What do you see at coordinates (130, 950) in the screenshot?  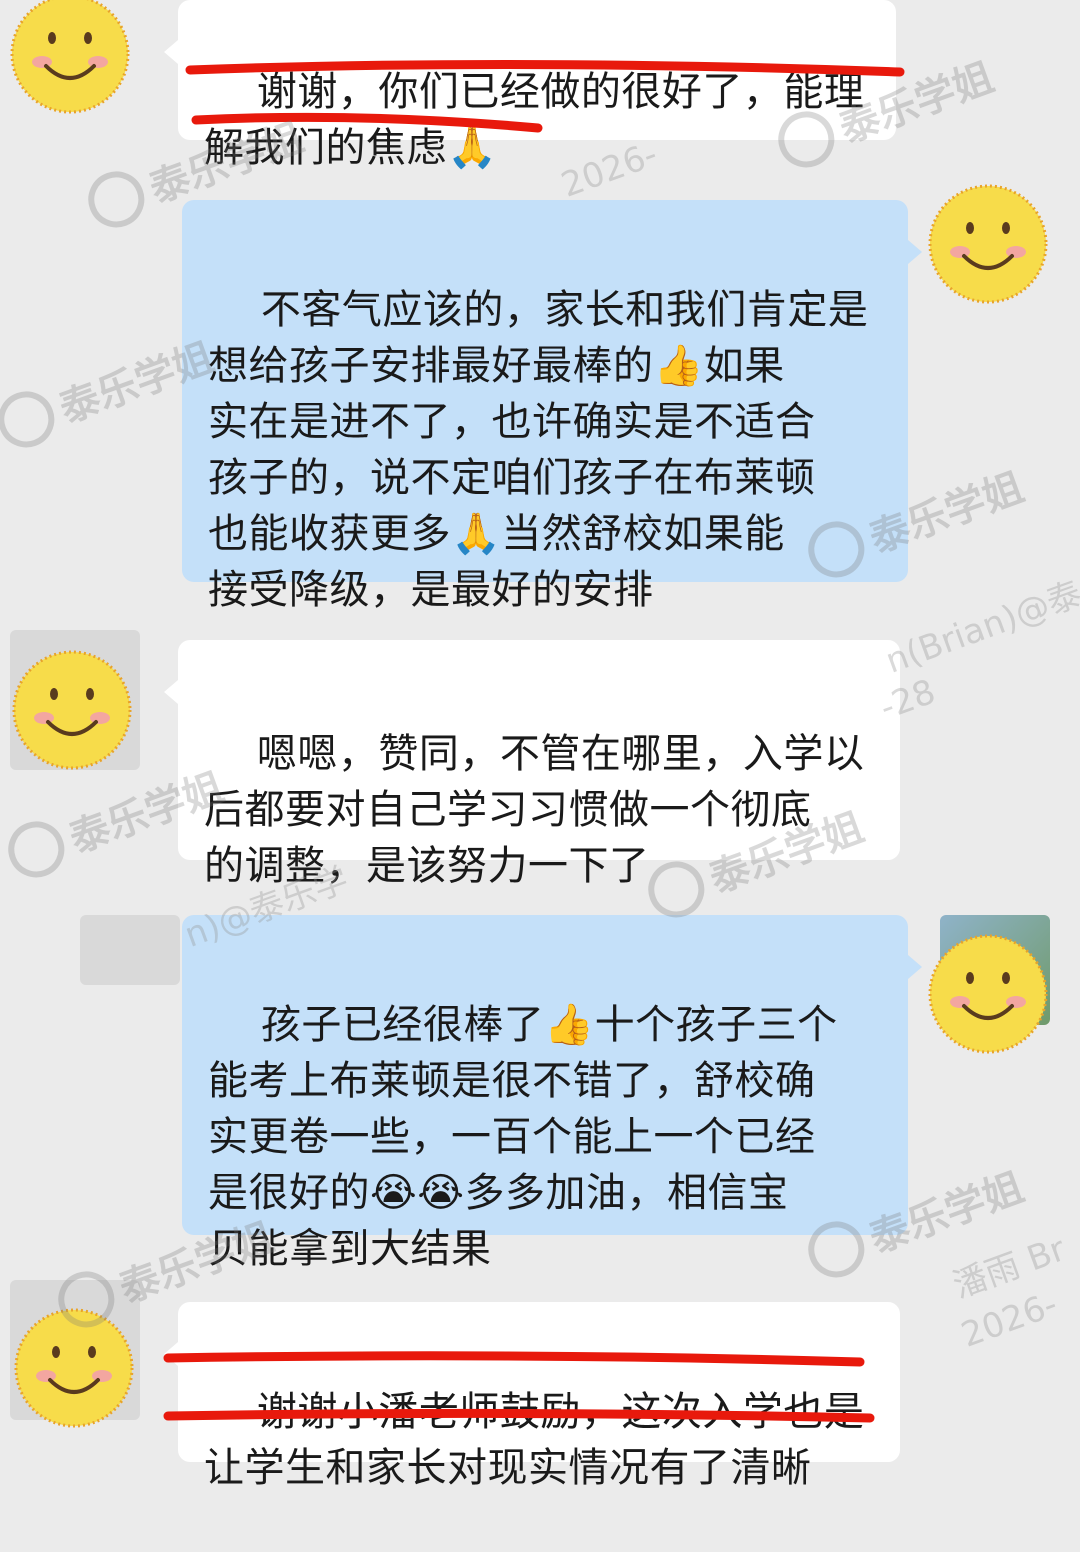 I see `avatar-photo-left` at bounding box center [130, 950].